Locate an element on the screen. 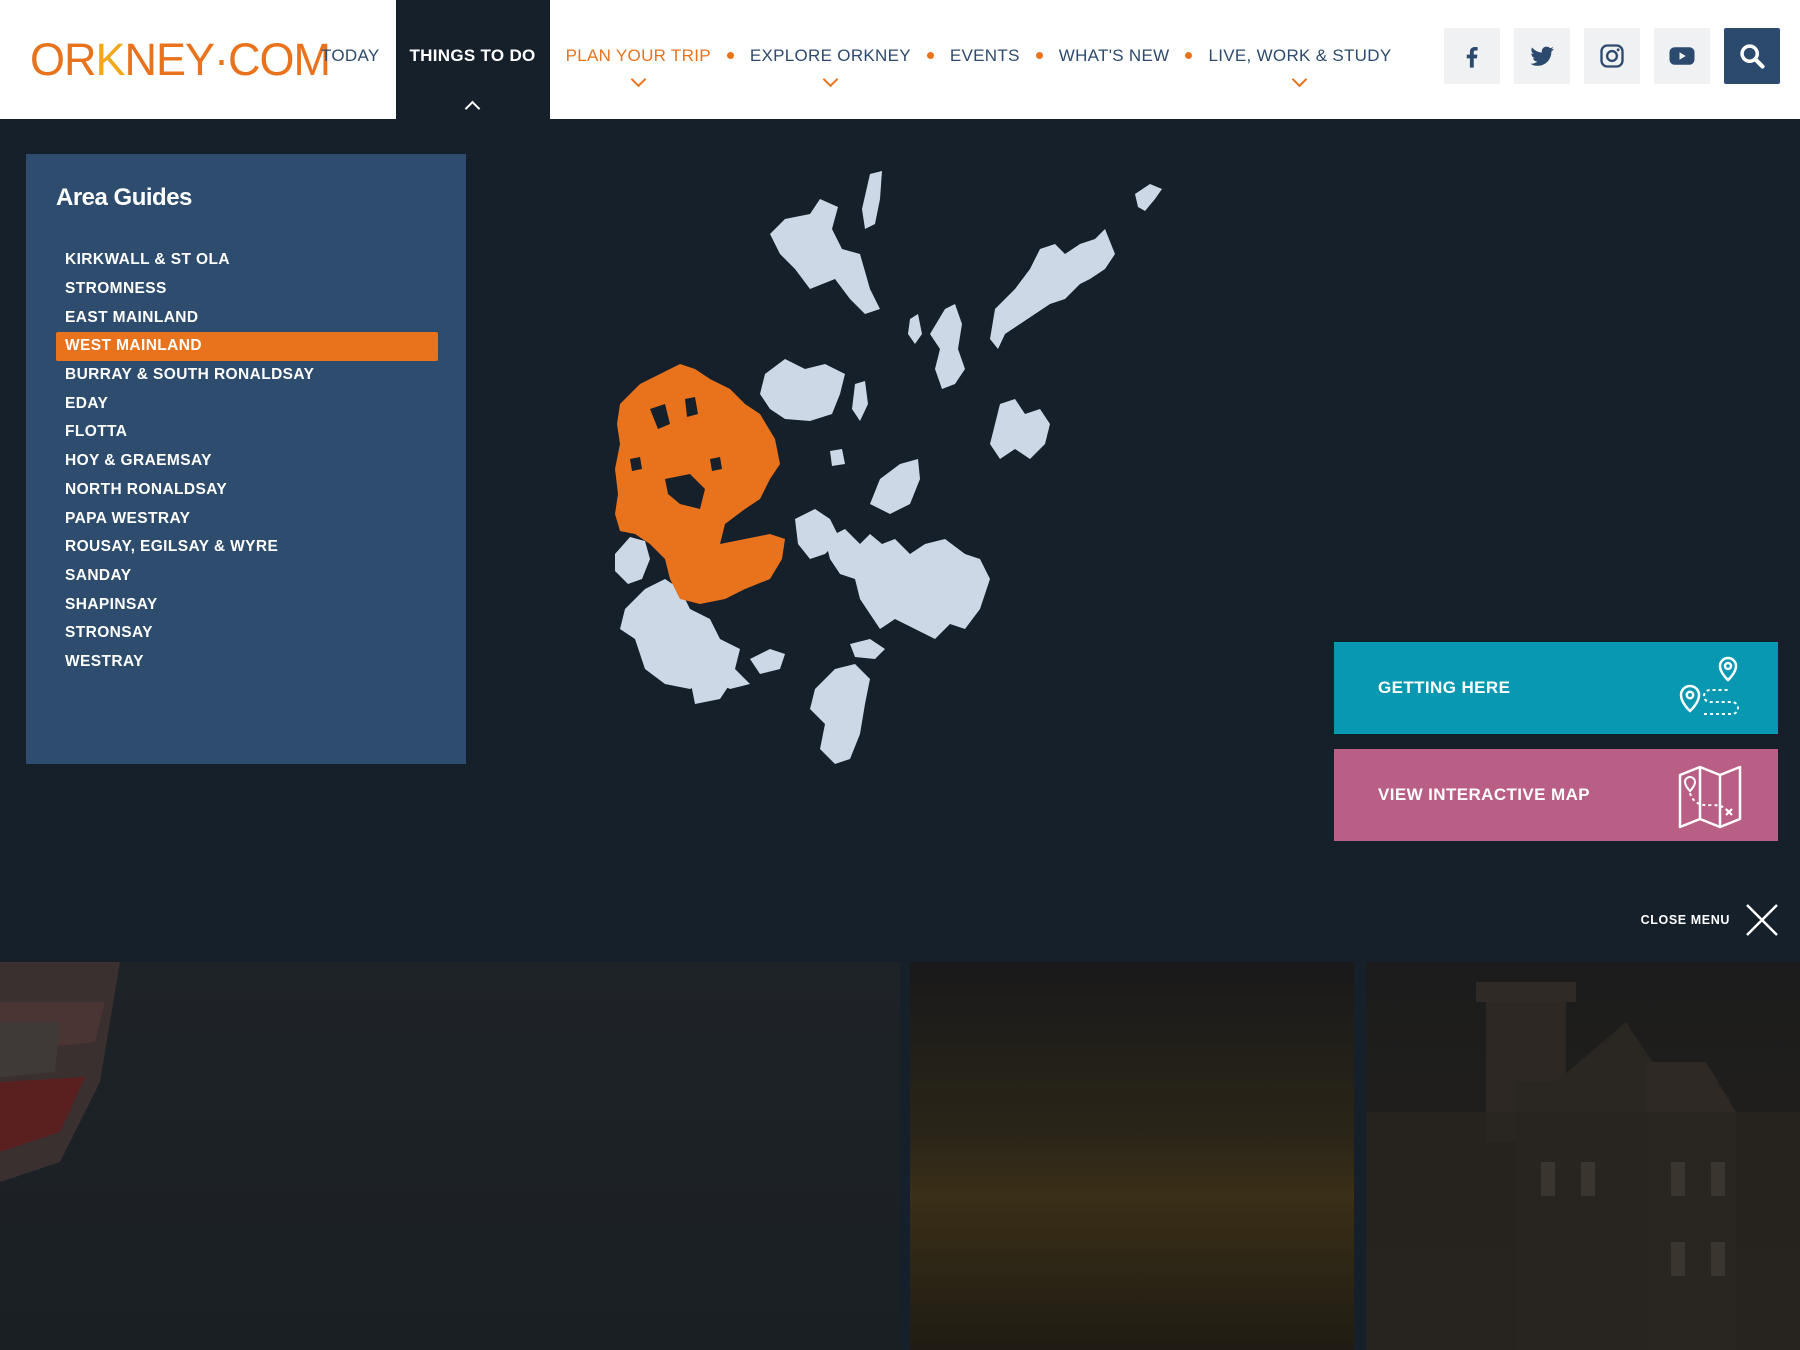 This screenshot has height=1350, width=1800. area-item-flotta: FLOTTA is located at coordinates (247, 432).